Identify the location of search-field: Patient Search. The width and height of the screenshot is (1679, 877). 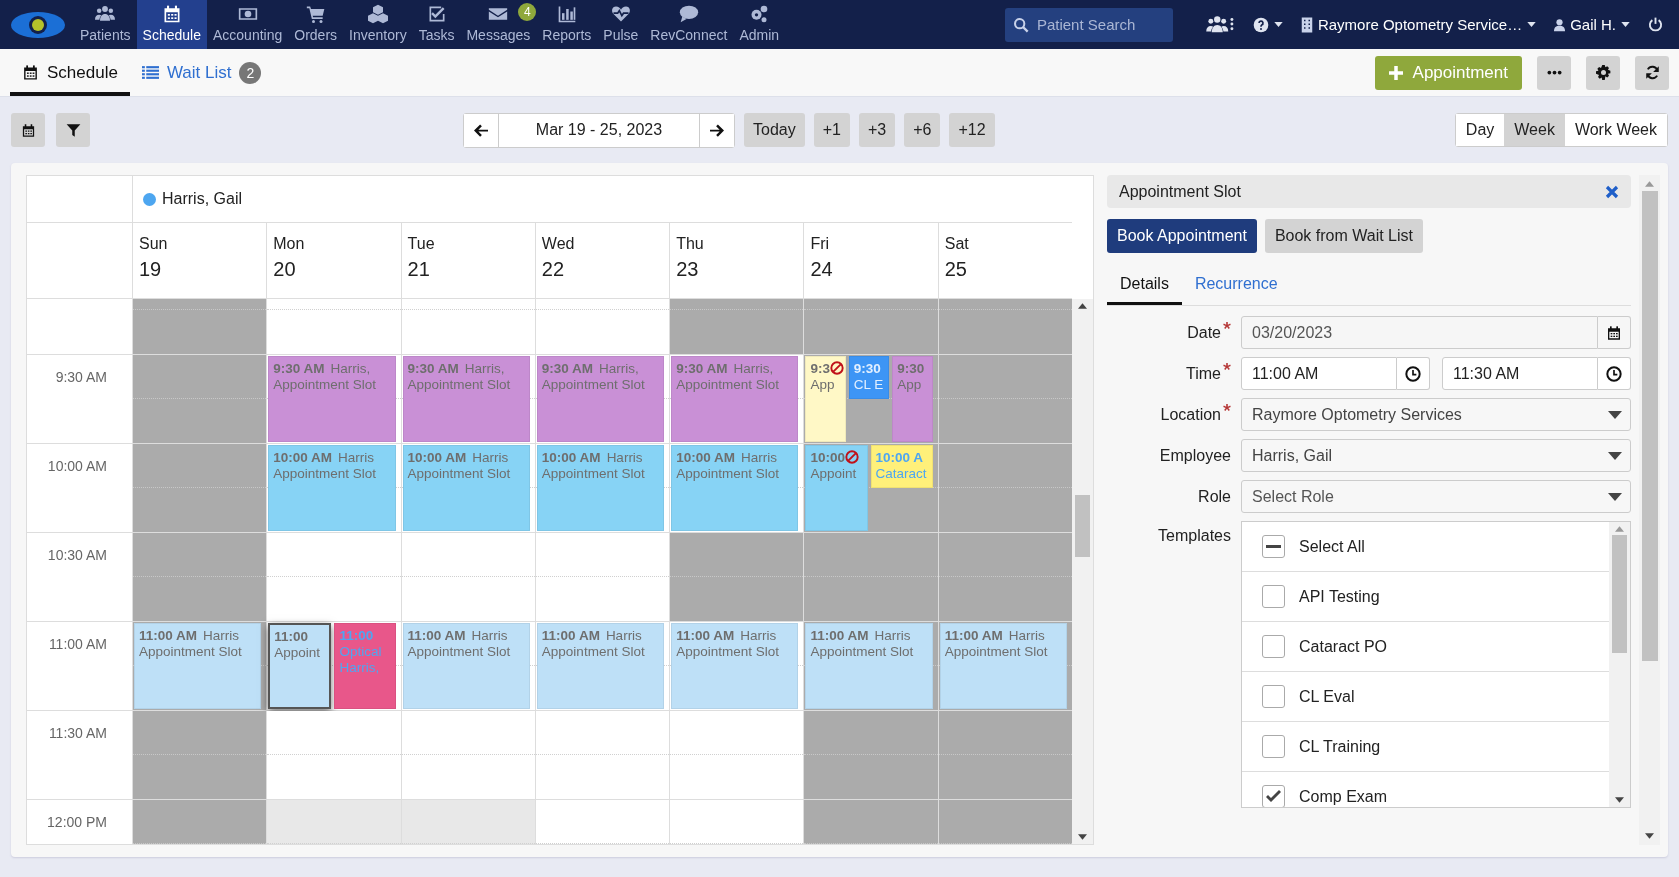
(1088, 24).